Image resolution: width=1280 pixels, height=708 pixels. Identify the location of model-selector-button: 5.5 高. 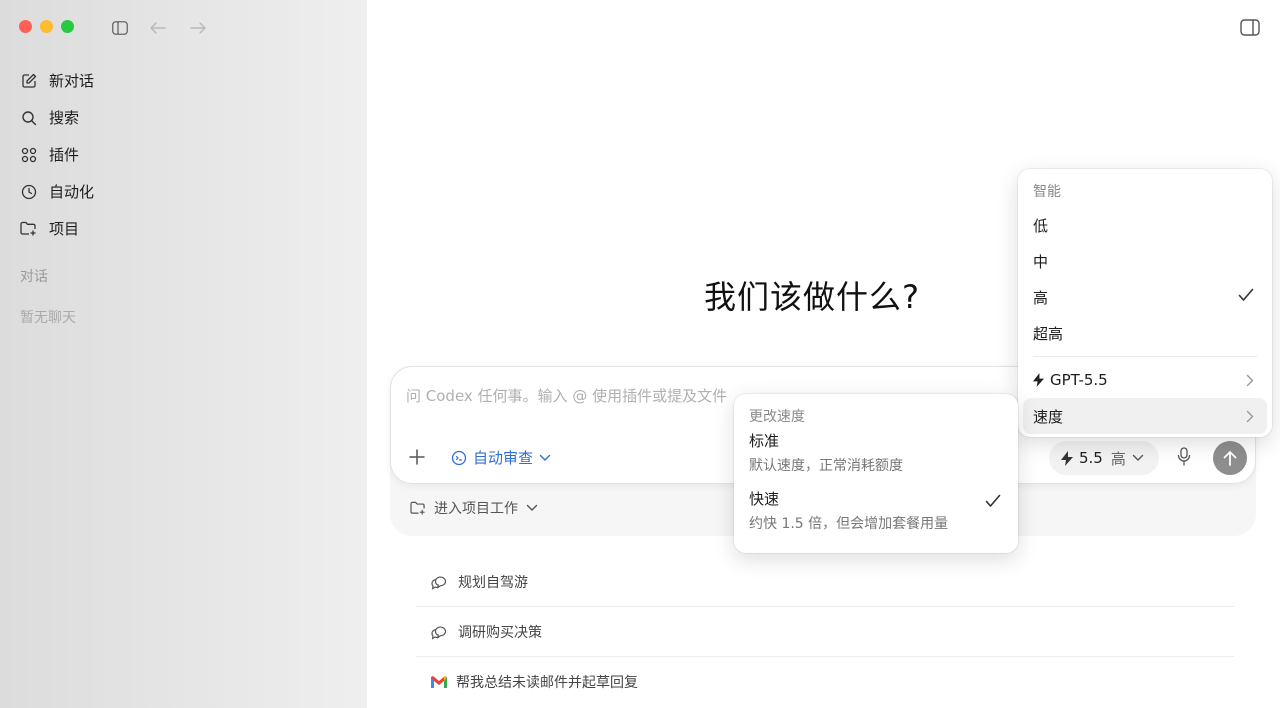
(1104, 458).